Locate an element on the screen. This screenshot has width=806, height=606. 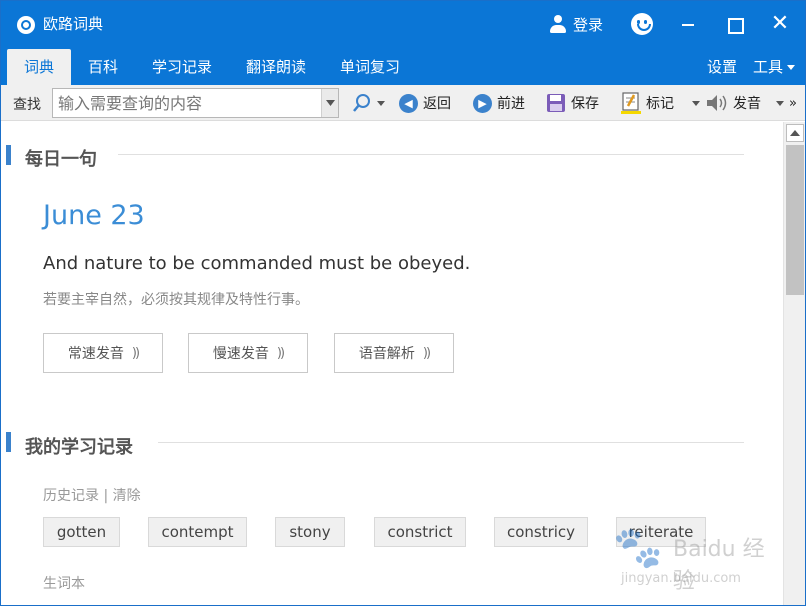
close-icon: ✕ is located at coordinates (780, 24).